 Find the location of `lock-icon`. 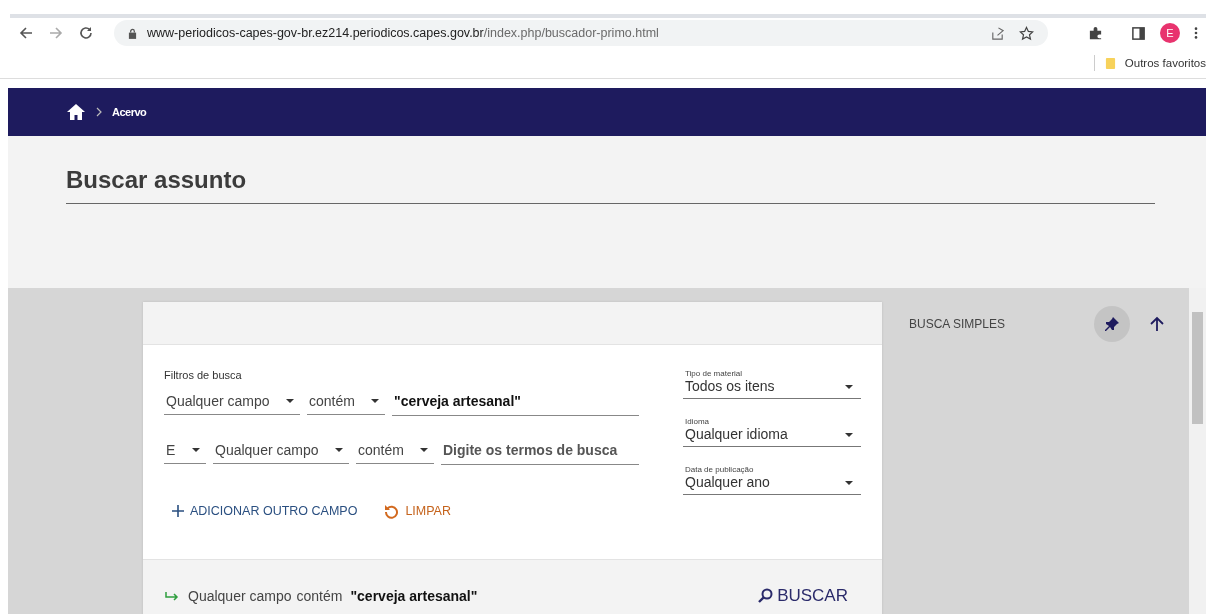

lock-icon is located at coordinates (132, 33).